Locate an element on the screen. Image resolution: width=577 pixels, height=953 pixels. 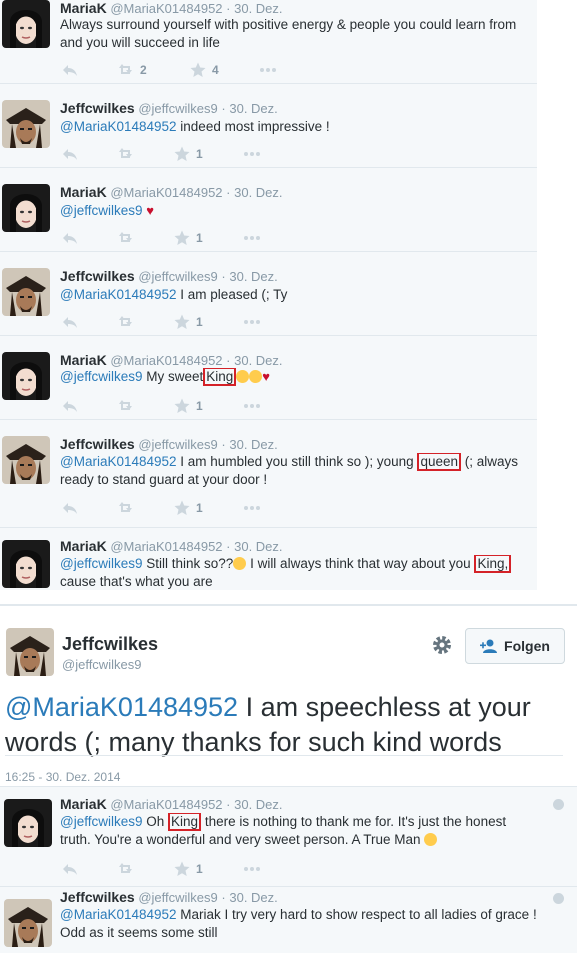
favorite-button: 4 is located at coordinates (204, 70).